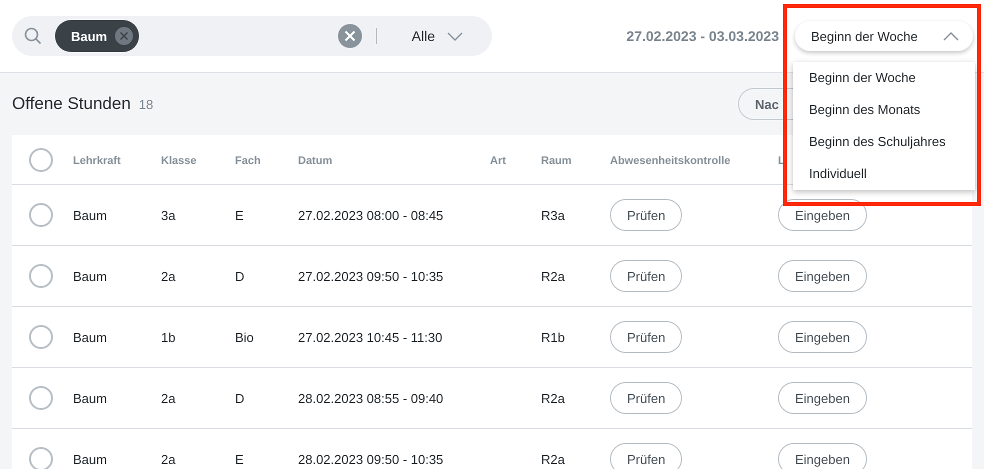 This screenshot has width=984, height=469. I want to click on table-cell: 3a, so click(168, 215).